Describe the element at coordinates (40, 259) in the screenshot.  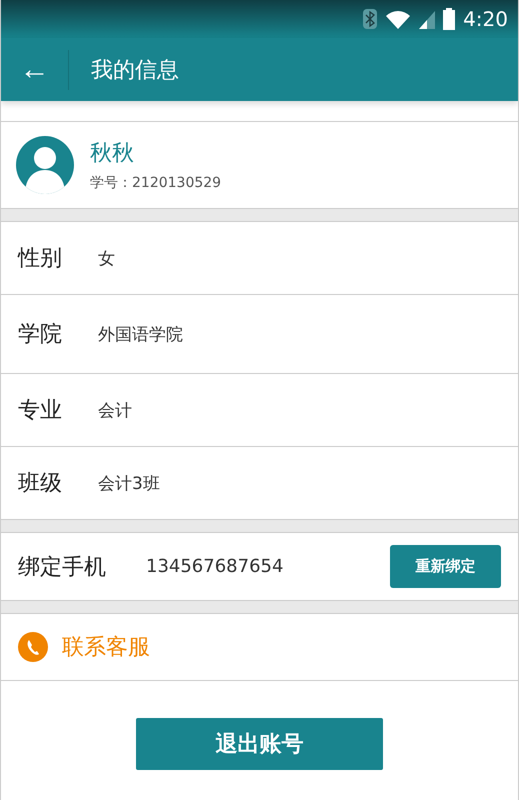
I see `field-label: 性别` at that location.